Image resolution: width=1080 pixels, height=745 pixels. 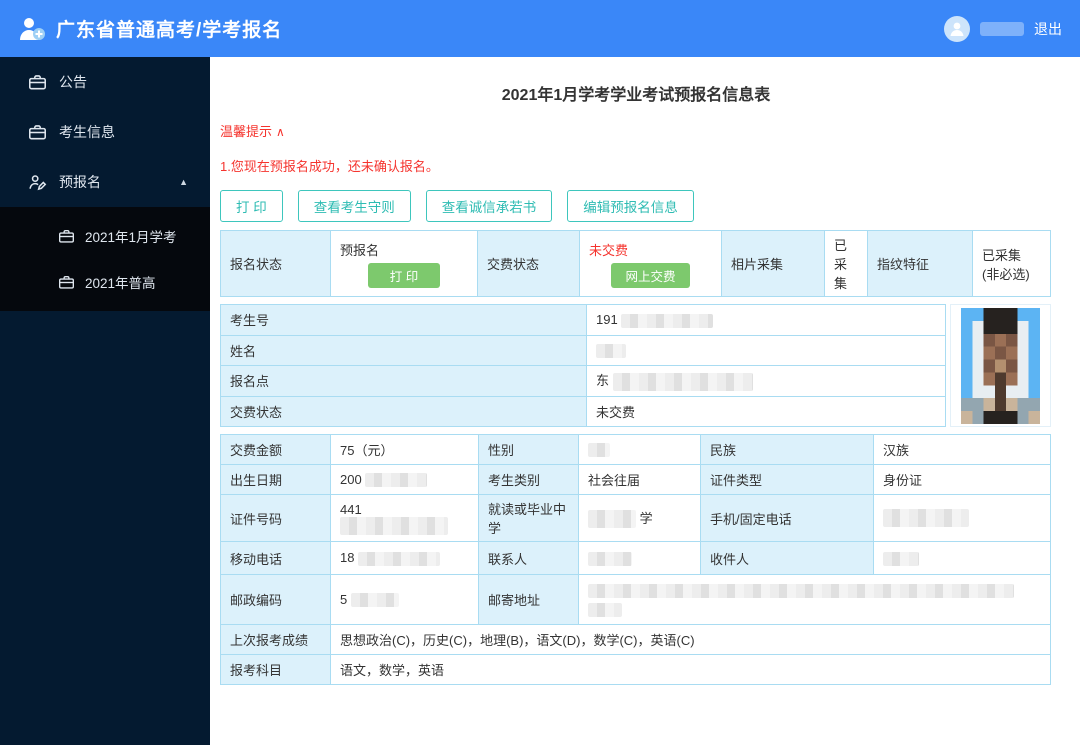 I want to click on photo-collect-label: 相片采集, so click(x=773, y=263).